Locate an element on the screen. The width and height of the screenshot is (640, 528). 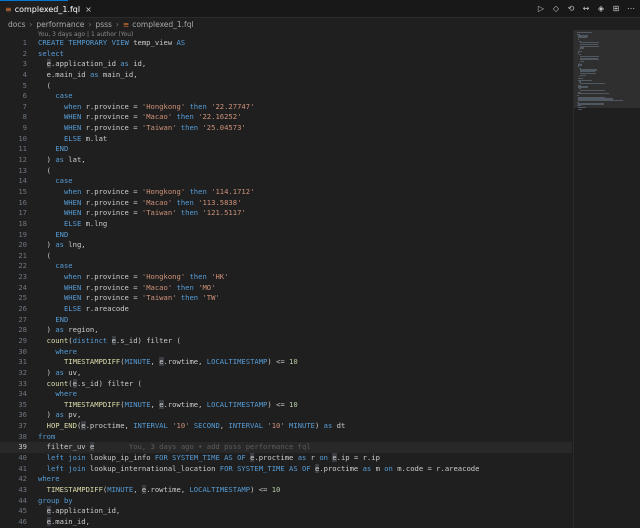
line-number: 5 is located at coordinates (24, 85).